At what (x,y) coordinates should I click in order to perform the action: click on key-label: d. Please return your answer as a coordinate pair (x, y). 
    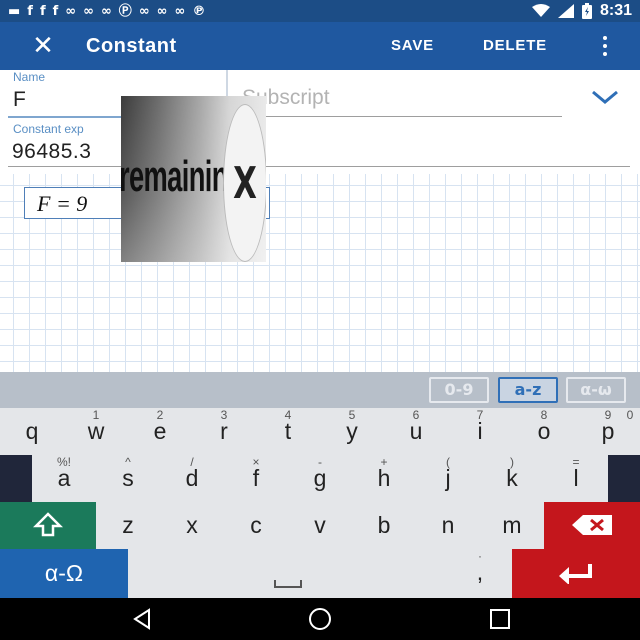
    Looking at the image, I should click on (192, 478).